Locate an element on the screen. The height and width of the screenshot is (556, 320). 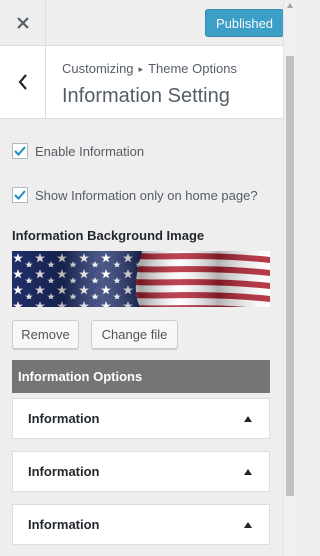
enable-information-checkbox is located at coordinates (20, 151).